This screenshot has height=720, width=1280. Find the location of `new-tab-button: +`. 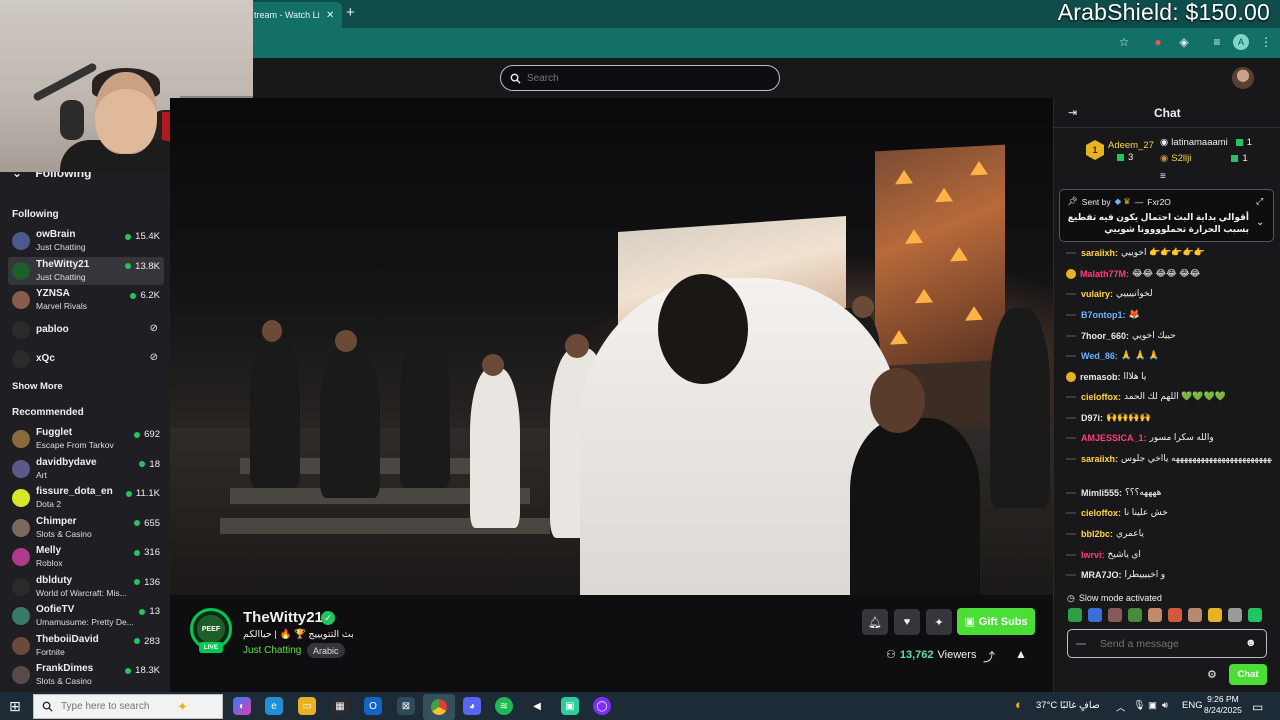

new-tab-button: + is located at coordinates (350, 12).